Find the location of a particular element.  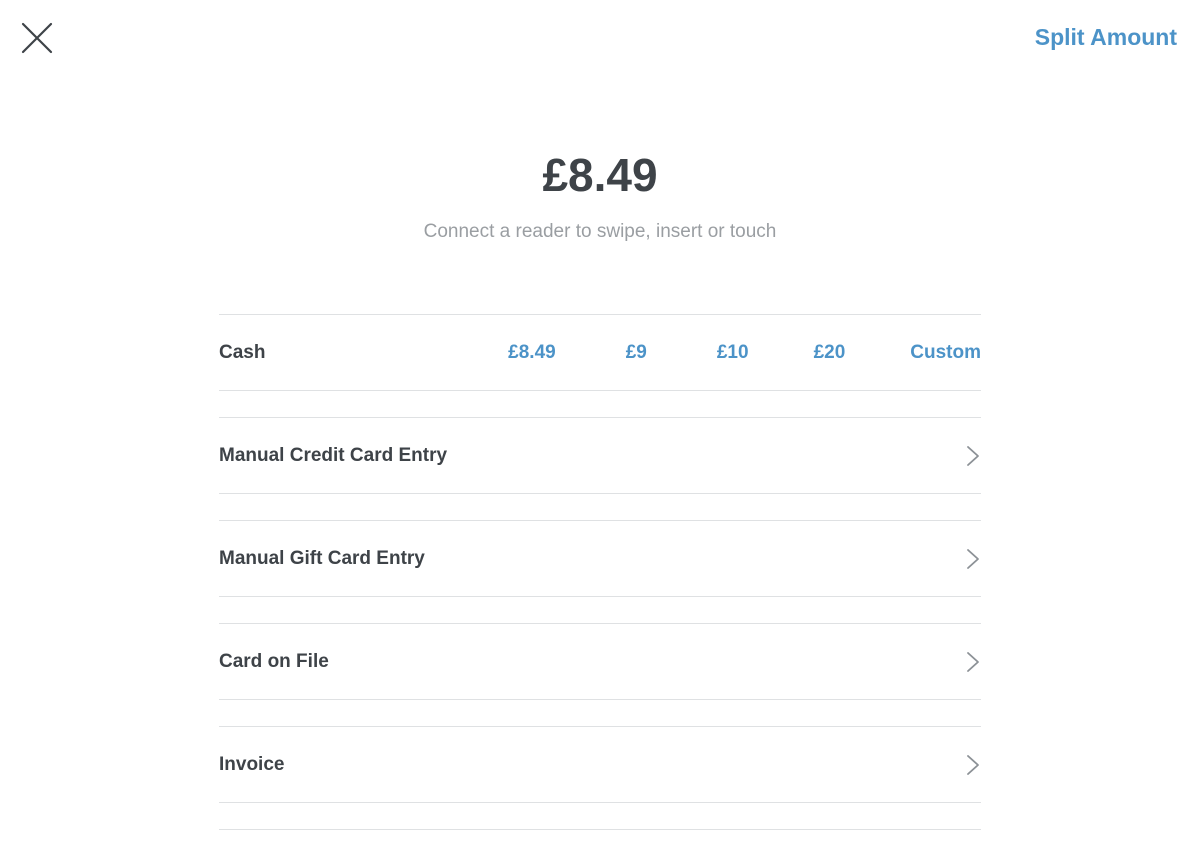

row-label: Manual Gift Card Entry is located at coordinates (322, 558).